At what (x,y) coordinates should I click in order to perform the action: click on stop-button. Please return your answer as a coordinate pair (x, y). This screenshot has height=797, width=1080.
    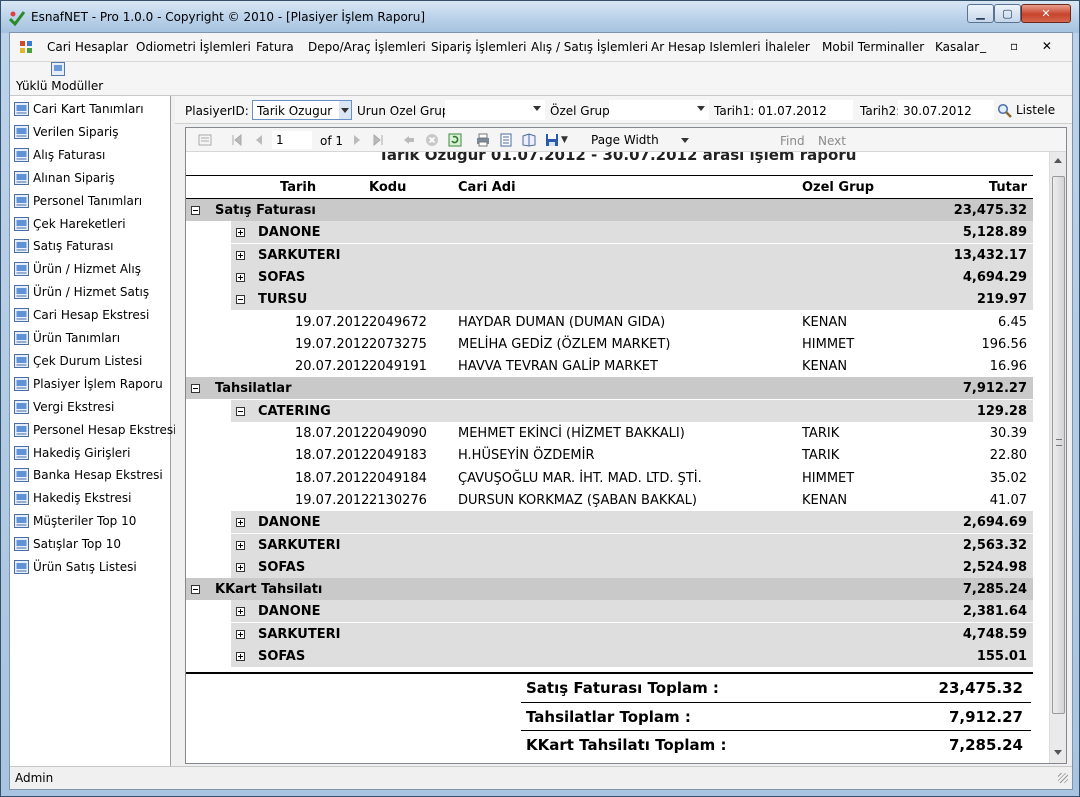
    Looking at the image, I should click on (432, 140).